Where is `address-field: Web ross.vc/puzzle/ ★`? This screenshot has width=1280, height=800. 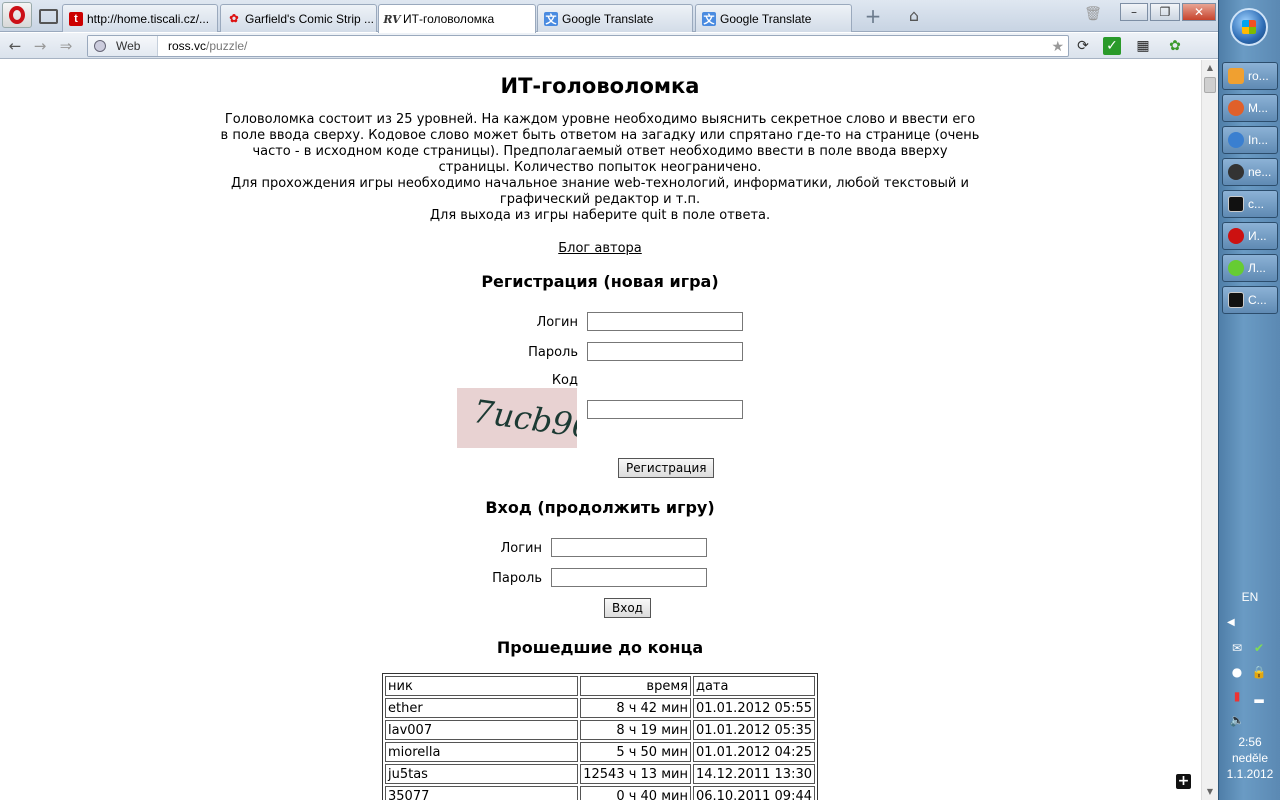
address-field: Web ross.vc/puzzle/ ★ is located at coordinates (578, 46).